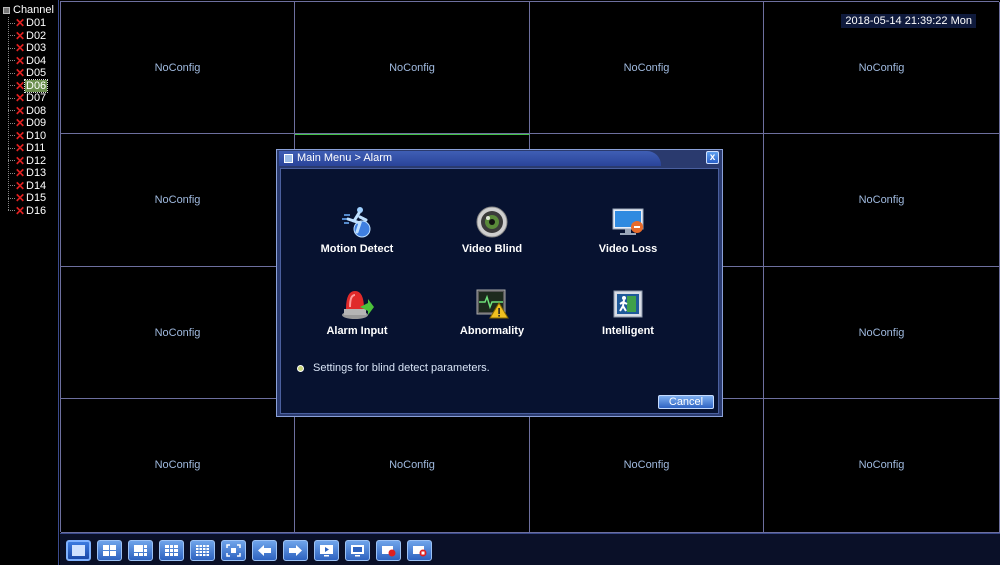  I want to click on channel-item: ✕ D16, so click(27, 211).